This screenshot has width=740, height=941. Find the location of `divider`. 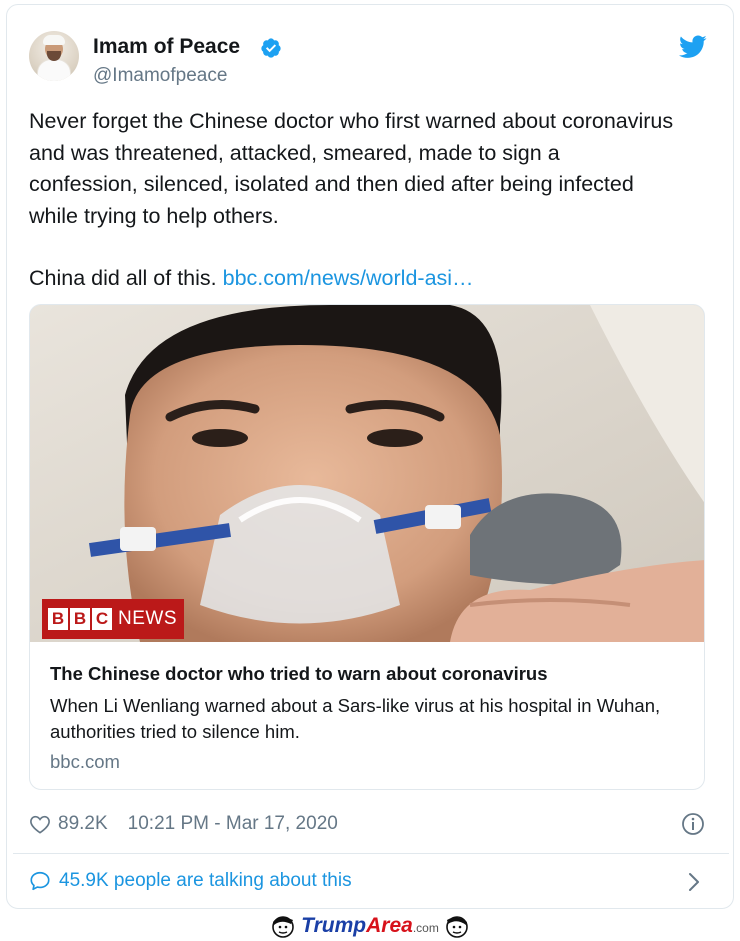

divider is located at coordinates (371, 853).